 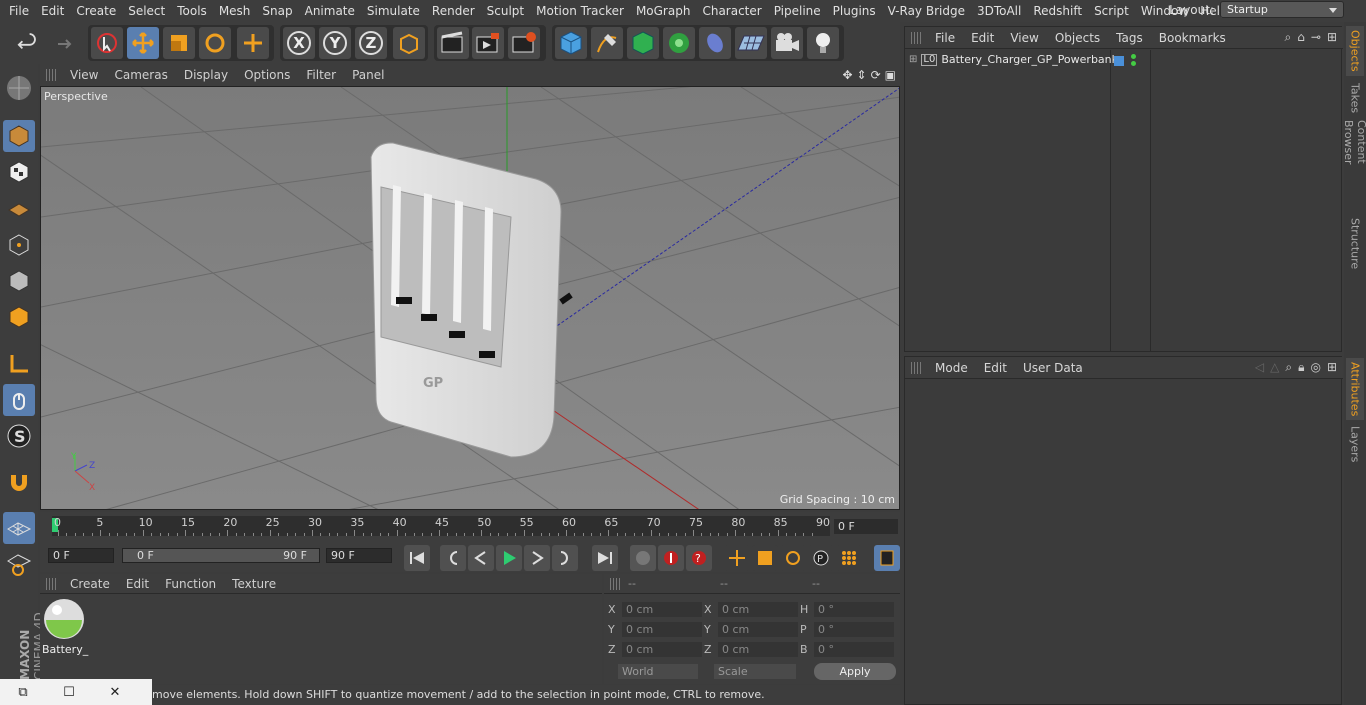 I want to click on tab-content-browser: Content Browser, so click(x=1354, y=165).